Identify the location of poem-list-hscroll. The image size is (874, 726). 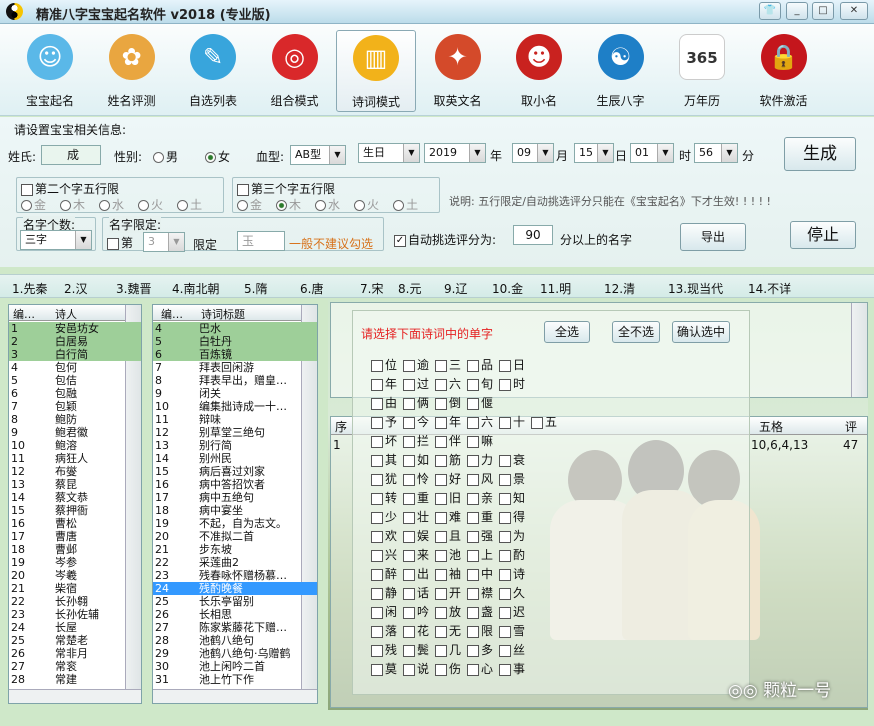
(235, 696).